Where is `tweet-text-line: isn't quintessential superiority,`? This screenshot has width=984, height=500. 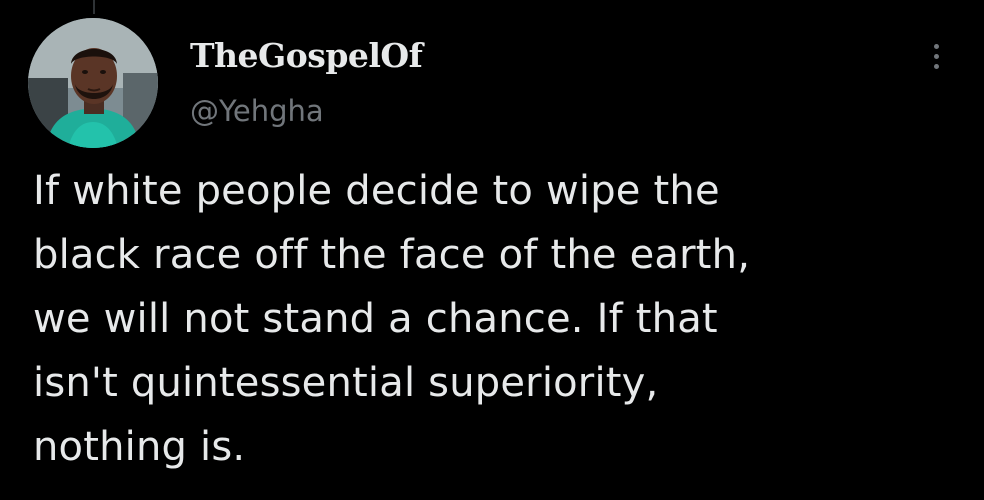
tweet-text-line: isn't quintessential superiority, is located at coordinates (346, 383).